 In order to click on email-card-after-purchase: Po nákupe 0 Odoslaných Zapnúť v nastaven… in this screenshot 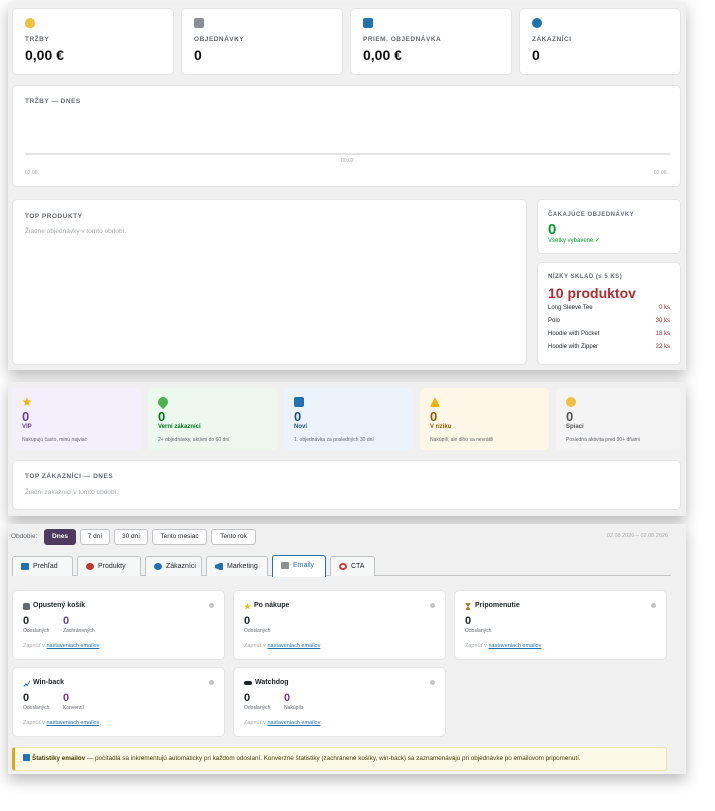, I will do `click(339, 625)`.